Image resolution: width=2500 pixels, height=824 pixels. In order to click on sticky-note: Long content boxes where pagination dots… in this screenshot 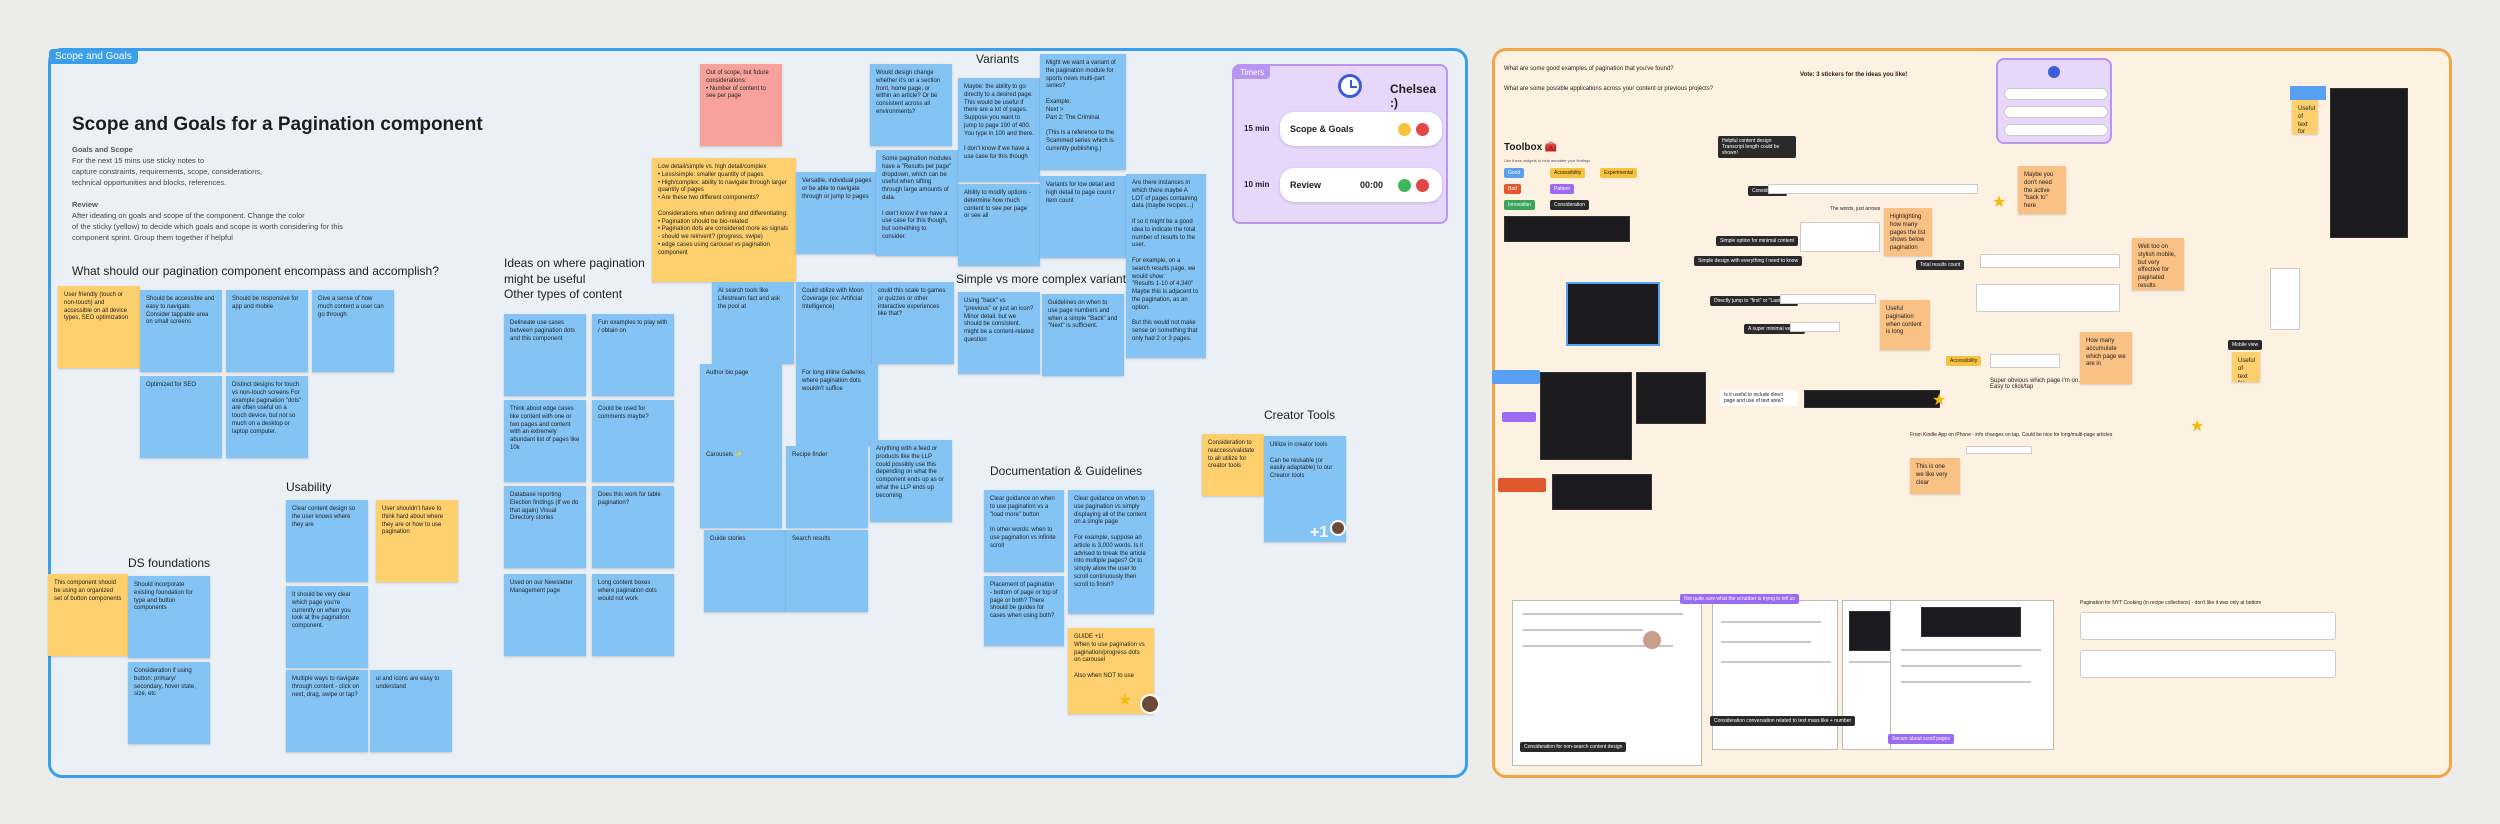, I will do `click(633, 615)`.